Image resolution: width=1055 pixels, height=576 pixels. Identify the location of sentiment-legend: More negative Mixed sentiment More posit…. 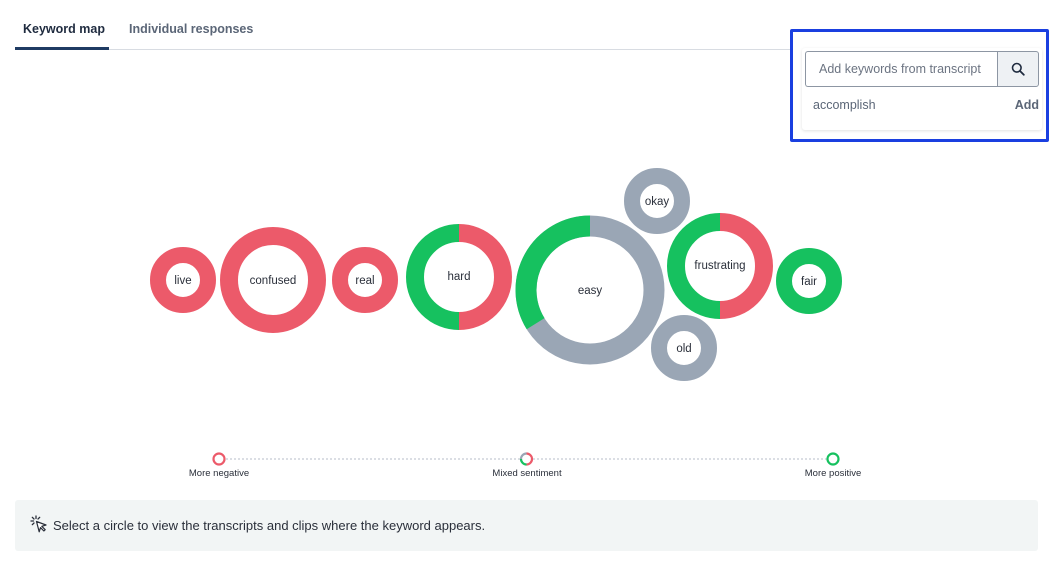
(527, 462).